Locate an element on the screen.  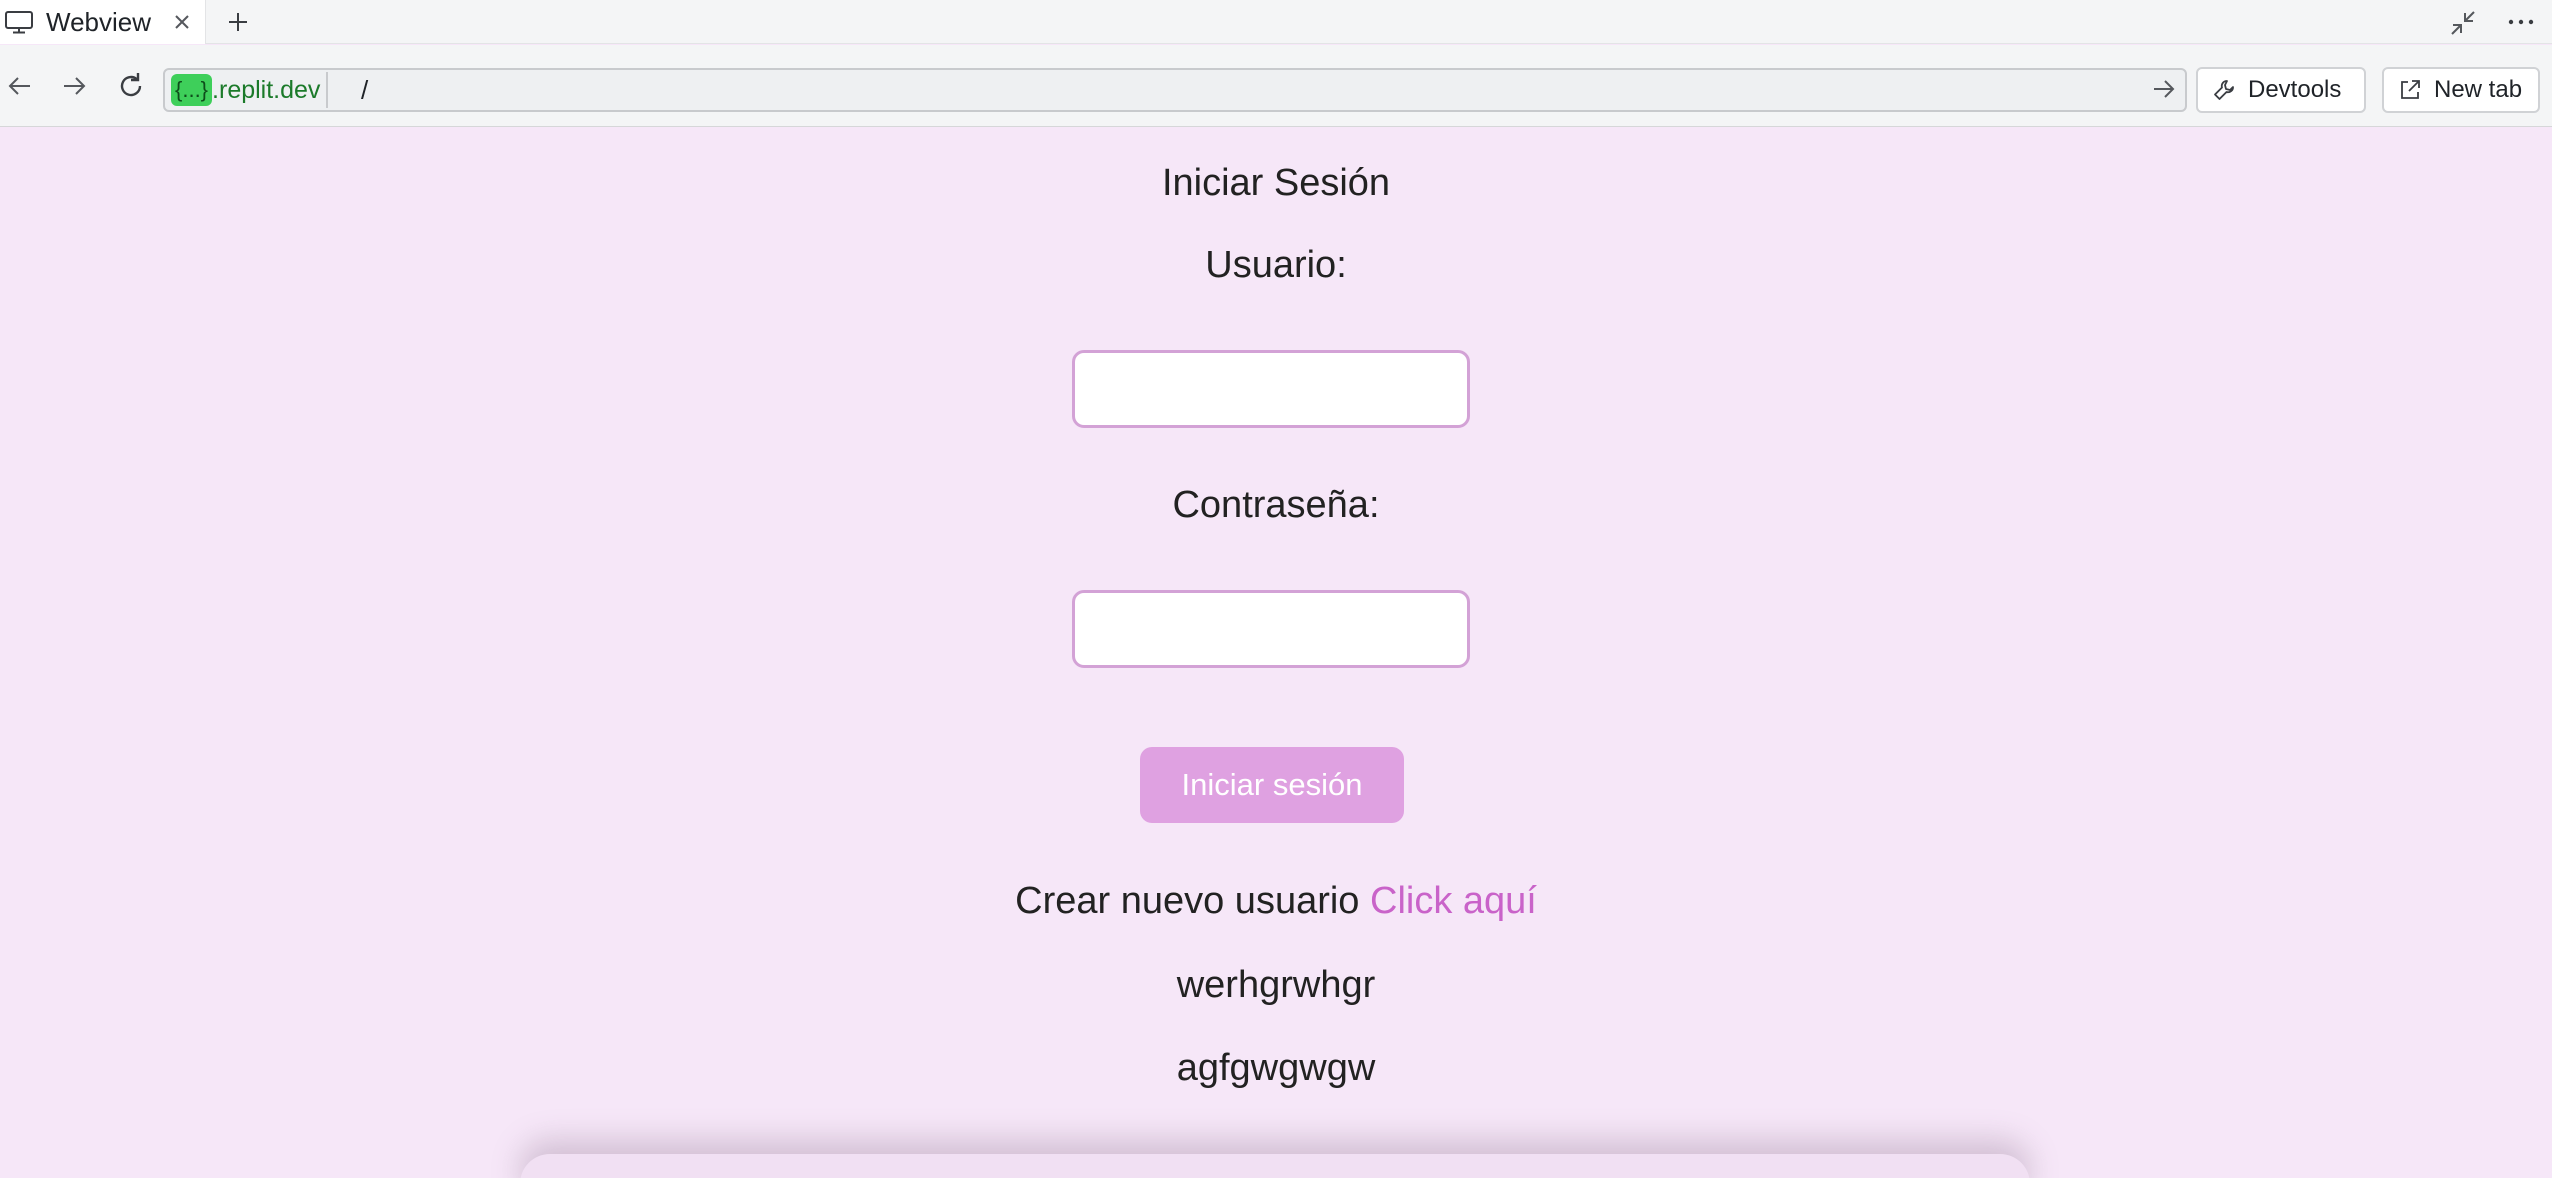
create-user-link: Click aquí is located at coordinates (1453, 901).